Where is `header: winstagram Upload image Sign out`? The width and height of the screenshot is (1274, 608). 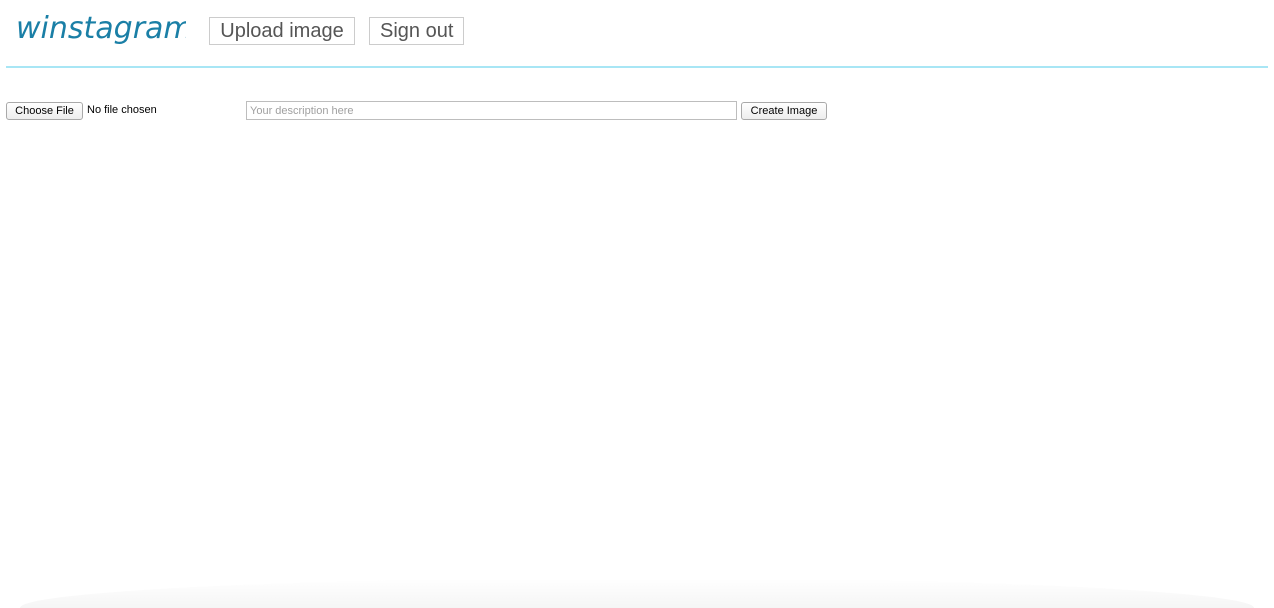 header: winstagram Upload image Sign out is located at coordinates (637, 34).